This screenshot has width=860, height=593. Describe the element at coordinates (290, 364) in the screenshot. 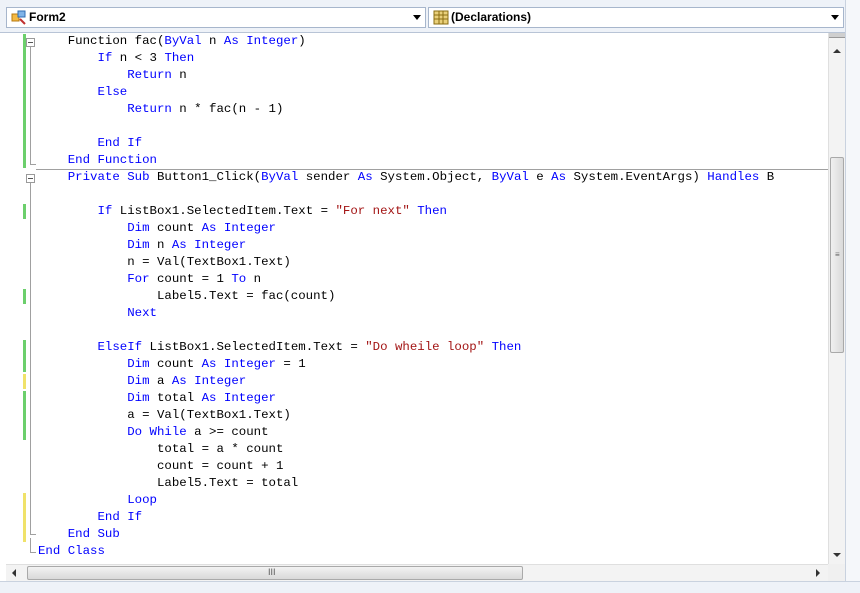

I see `code-token: = 1` at that location.